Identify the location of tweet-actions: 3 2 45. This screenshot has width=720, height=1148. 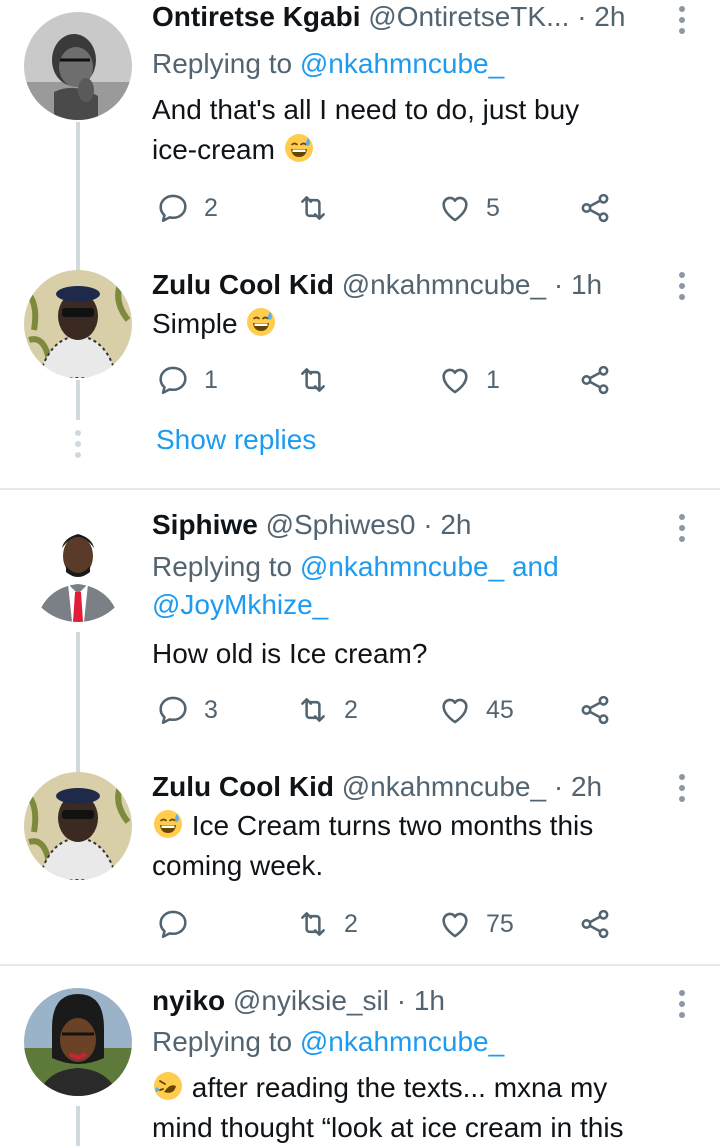
(392, 710).